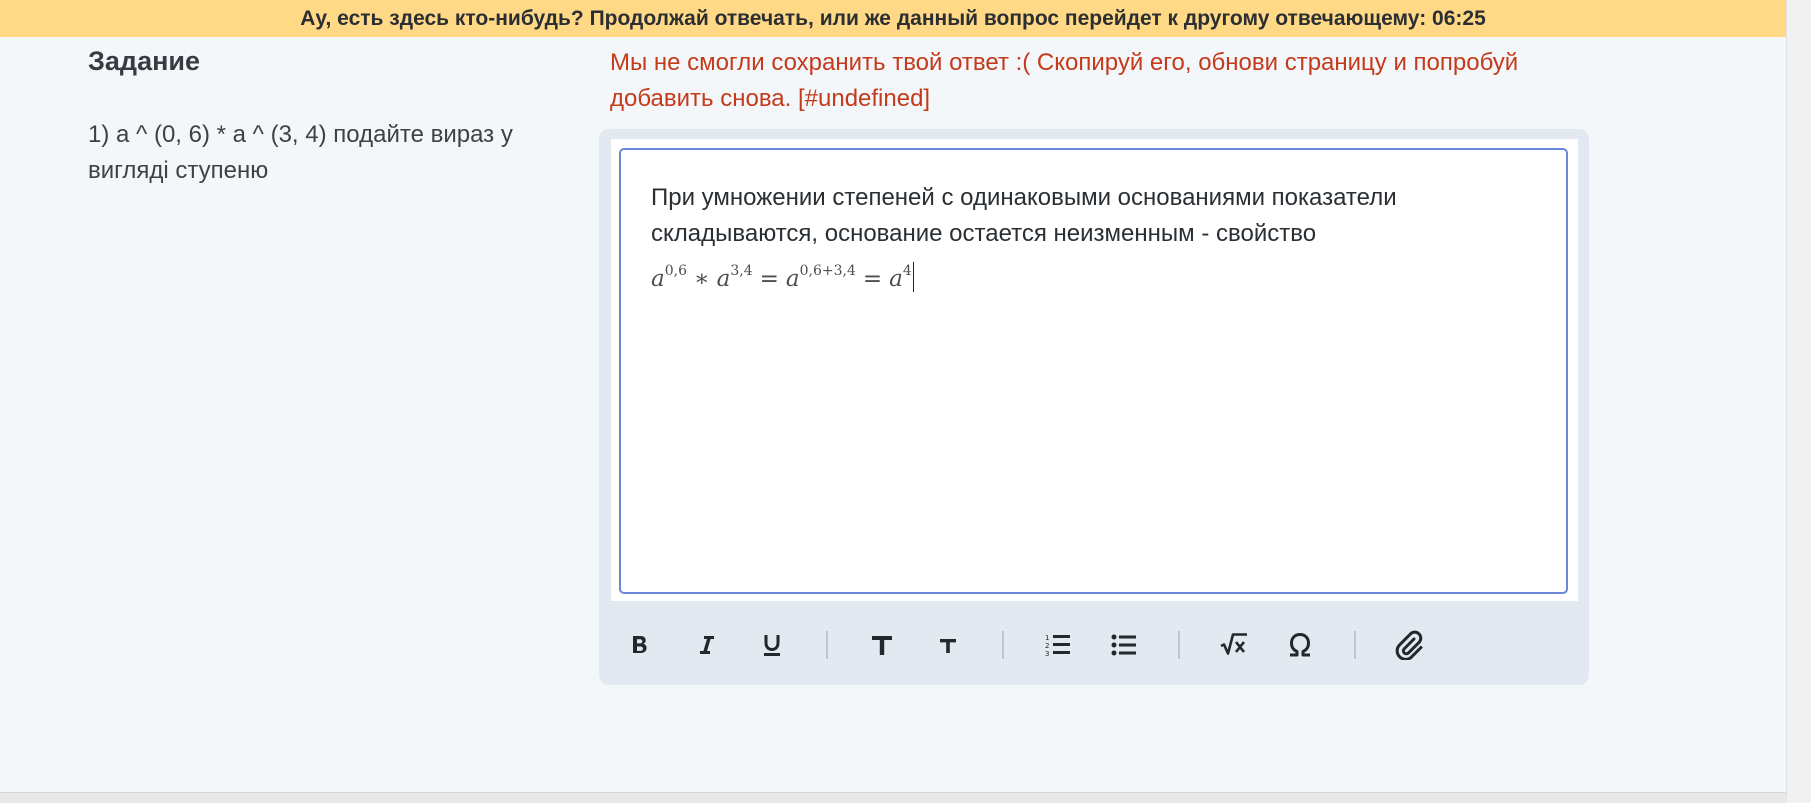 The image size is (1811, 803). I want to click on attach-file-button, so click(1410, 645).